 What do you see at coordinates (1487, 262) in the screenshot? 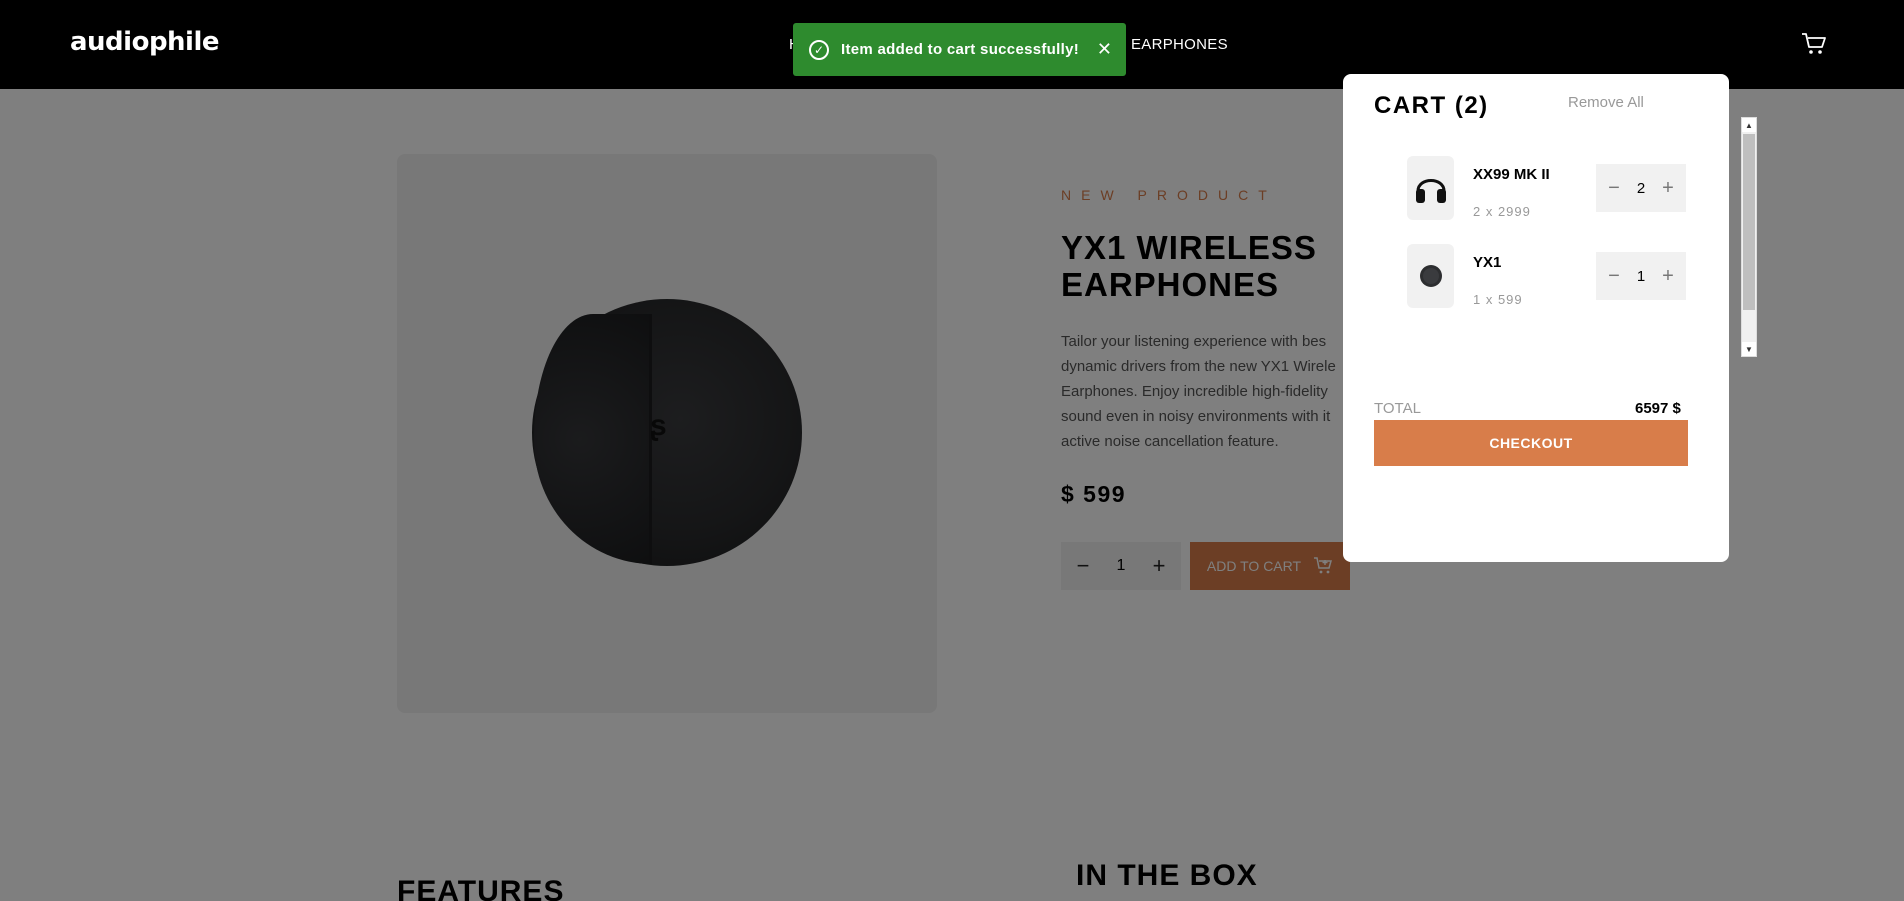
I see `cart-item-name: YX1` at bounding box center [1487, 262].